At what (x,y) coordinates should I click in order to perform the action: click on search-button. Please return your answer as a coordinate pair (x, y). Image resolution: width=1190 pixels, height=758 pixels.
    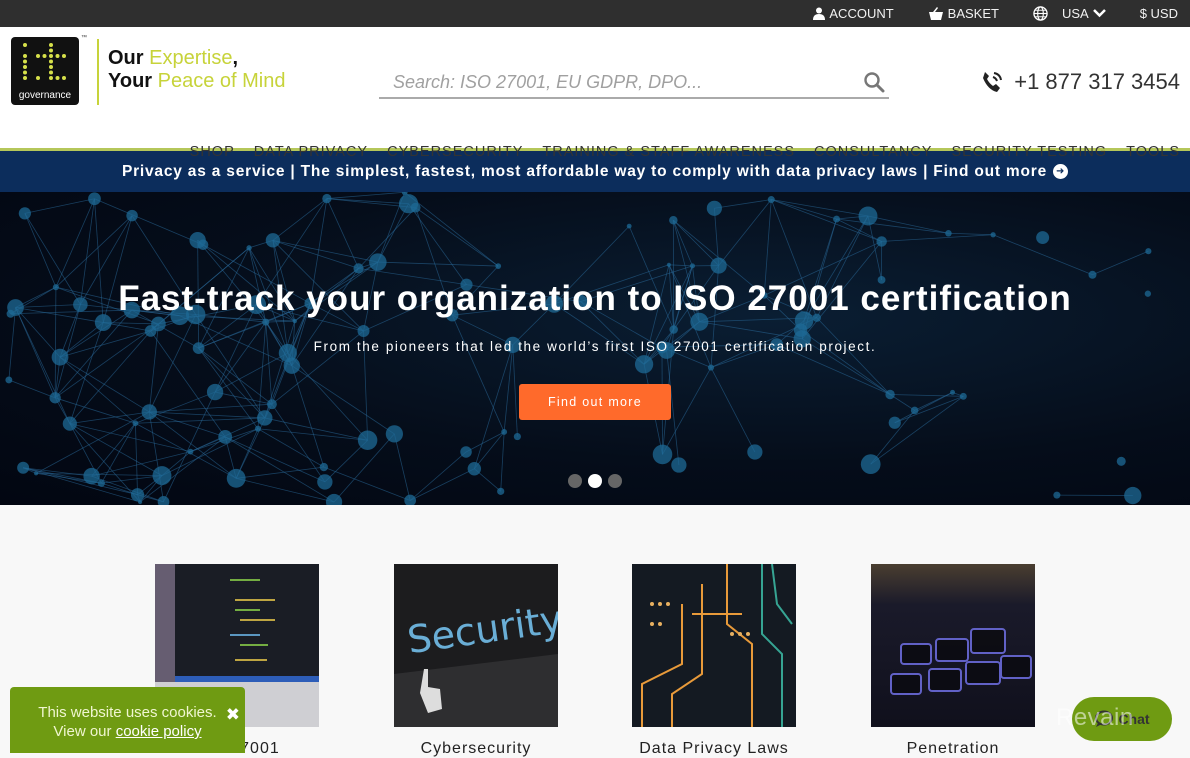
    Looking at the image, I should click on (874, 82).